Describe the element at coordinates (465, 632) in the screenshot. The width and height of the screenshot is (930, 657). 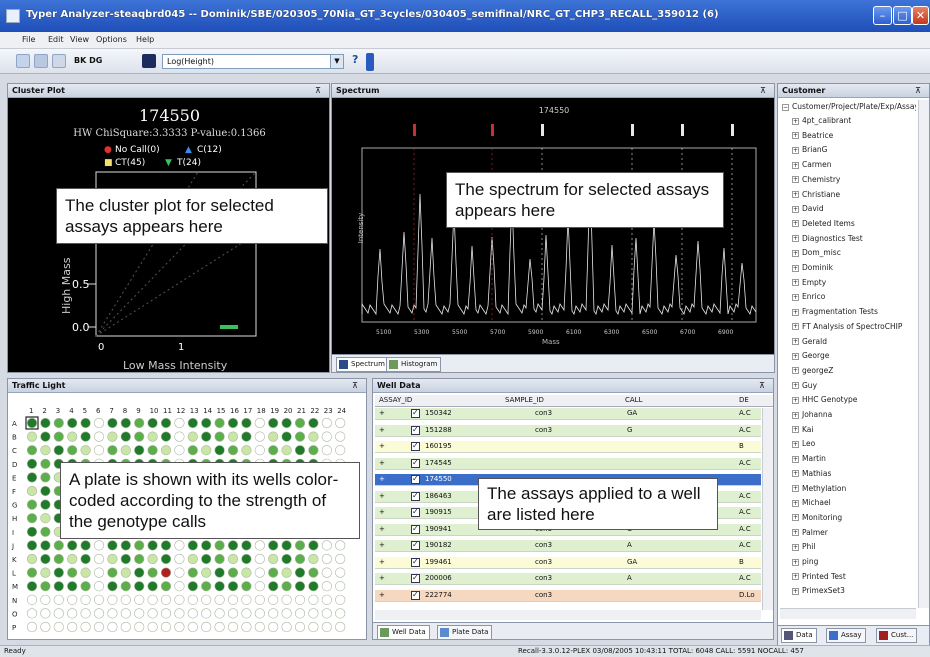
I see `tab-plate-data: Plate Data` at that location.